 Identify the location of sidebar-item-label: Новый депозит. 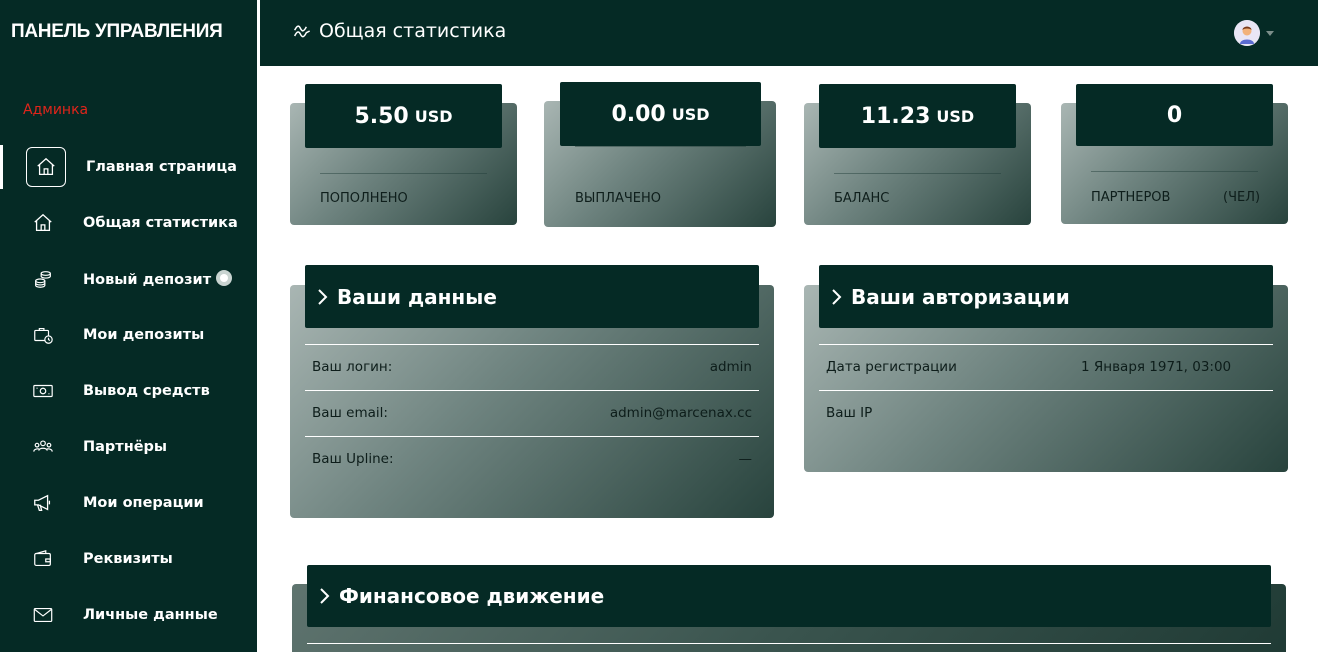
(147, 280).